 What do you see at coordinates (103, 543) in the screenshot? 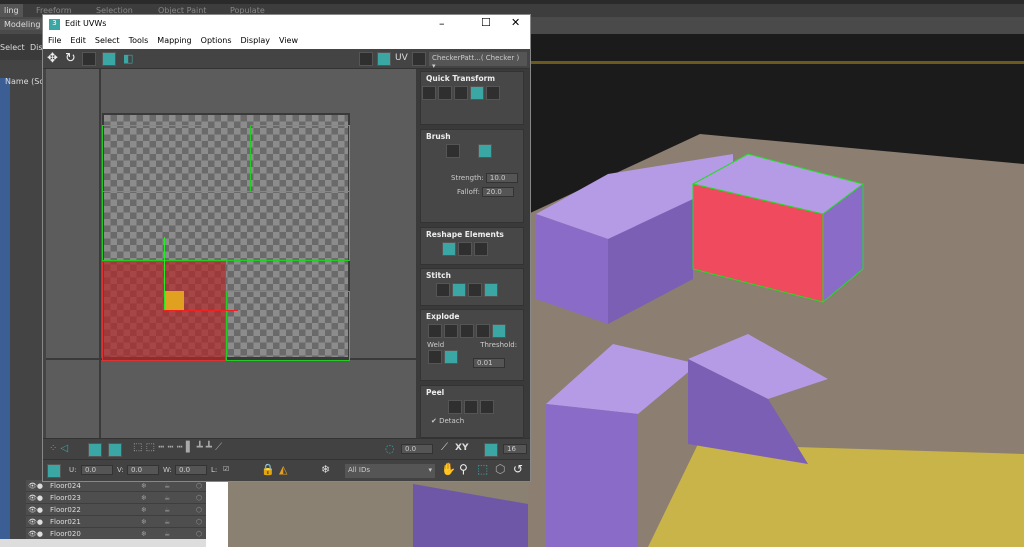
I see `horizontal-scrollbar` at bounding box center [103, 543].